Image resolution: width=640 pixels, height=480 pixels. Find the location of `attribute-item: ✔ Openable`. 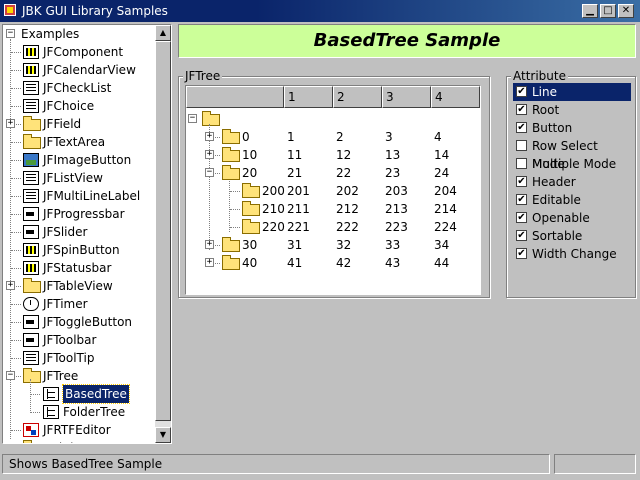

attribute-item: ✔ Openable is located at coordinates (572, 218).